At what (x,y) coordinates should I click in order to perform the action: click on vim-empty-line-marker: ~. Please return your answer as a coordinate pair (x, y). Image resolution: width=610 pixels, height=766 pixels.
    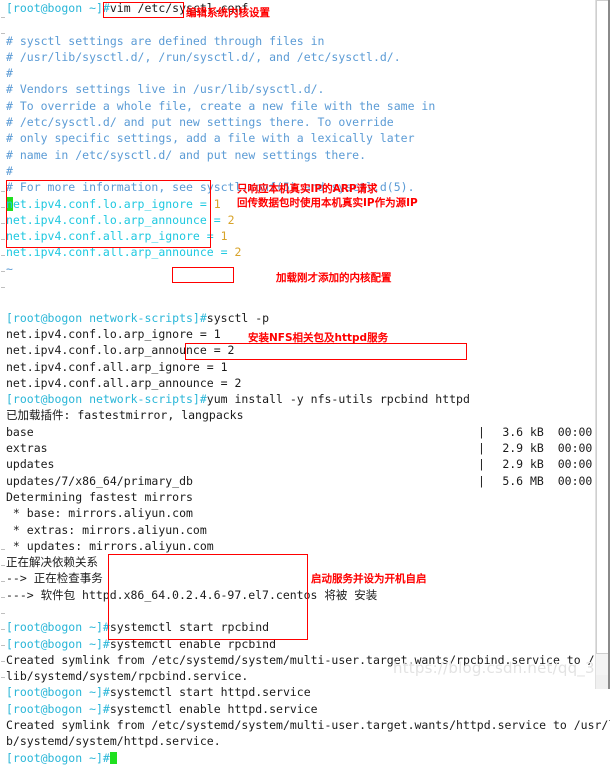
    Looking at the image, I should click on (9, 268).